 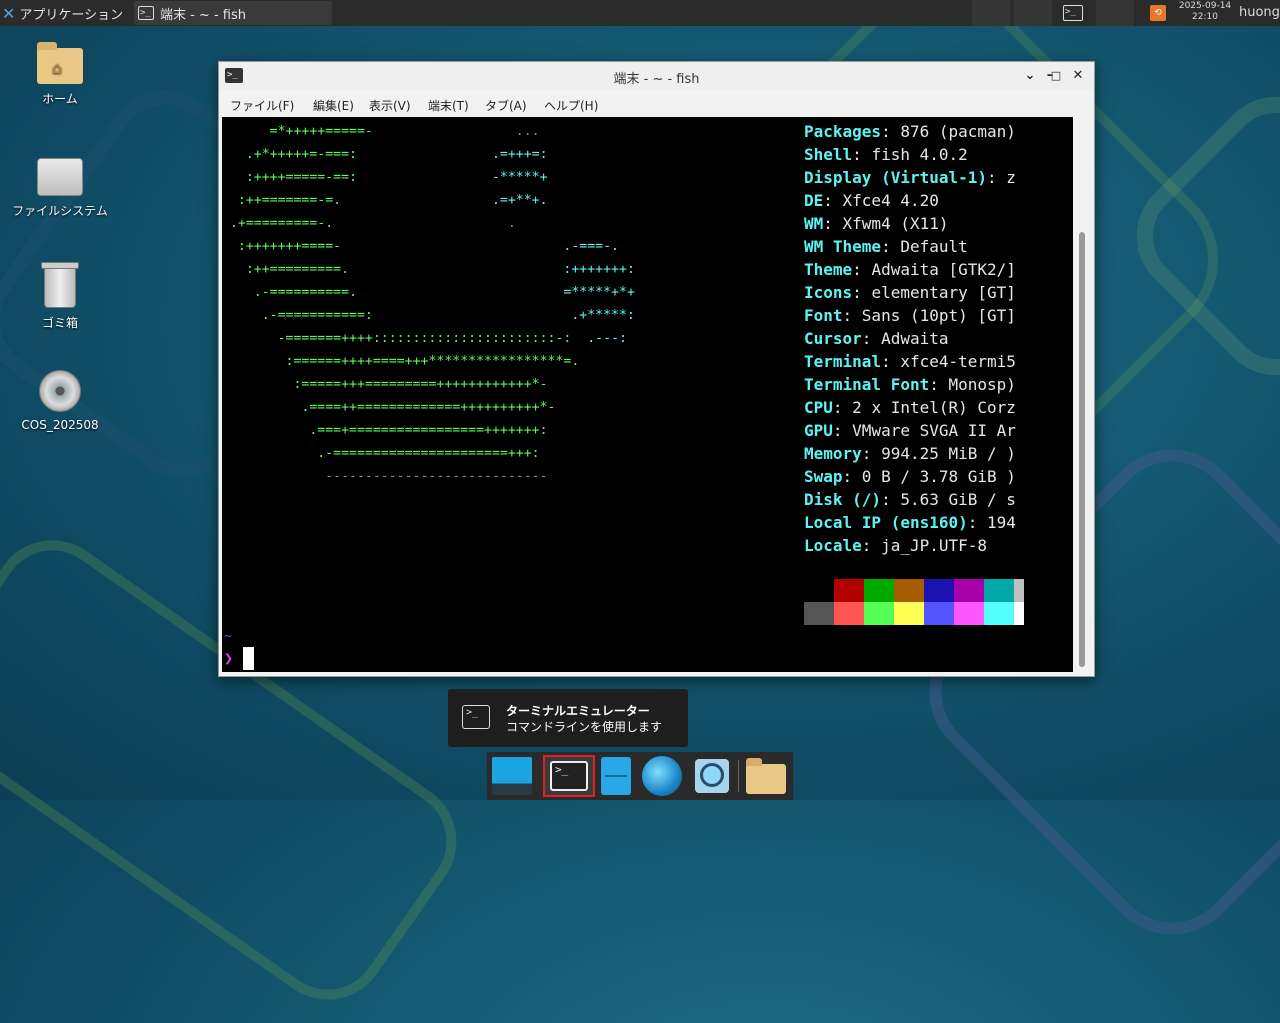 I want to click on dock-app-finder, so click(x=712, y=776).